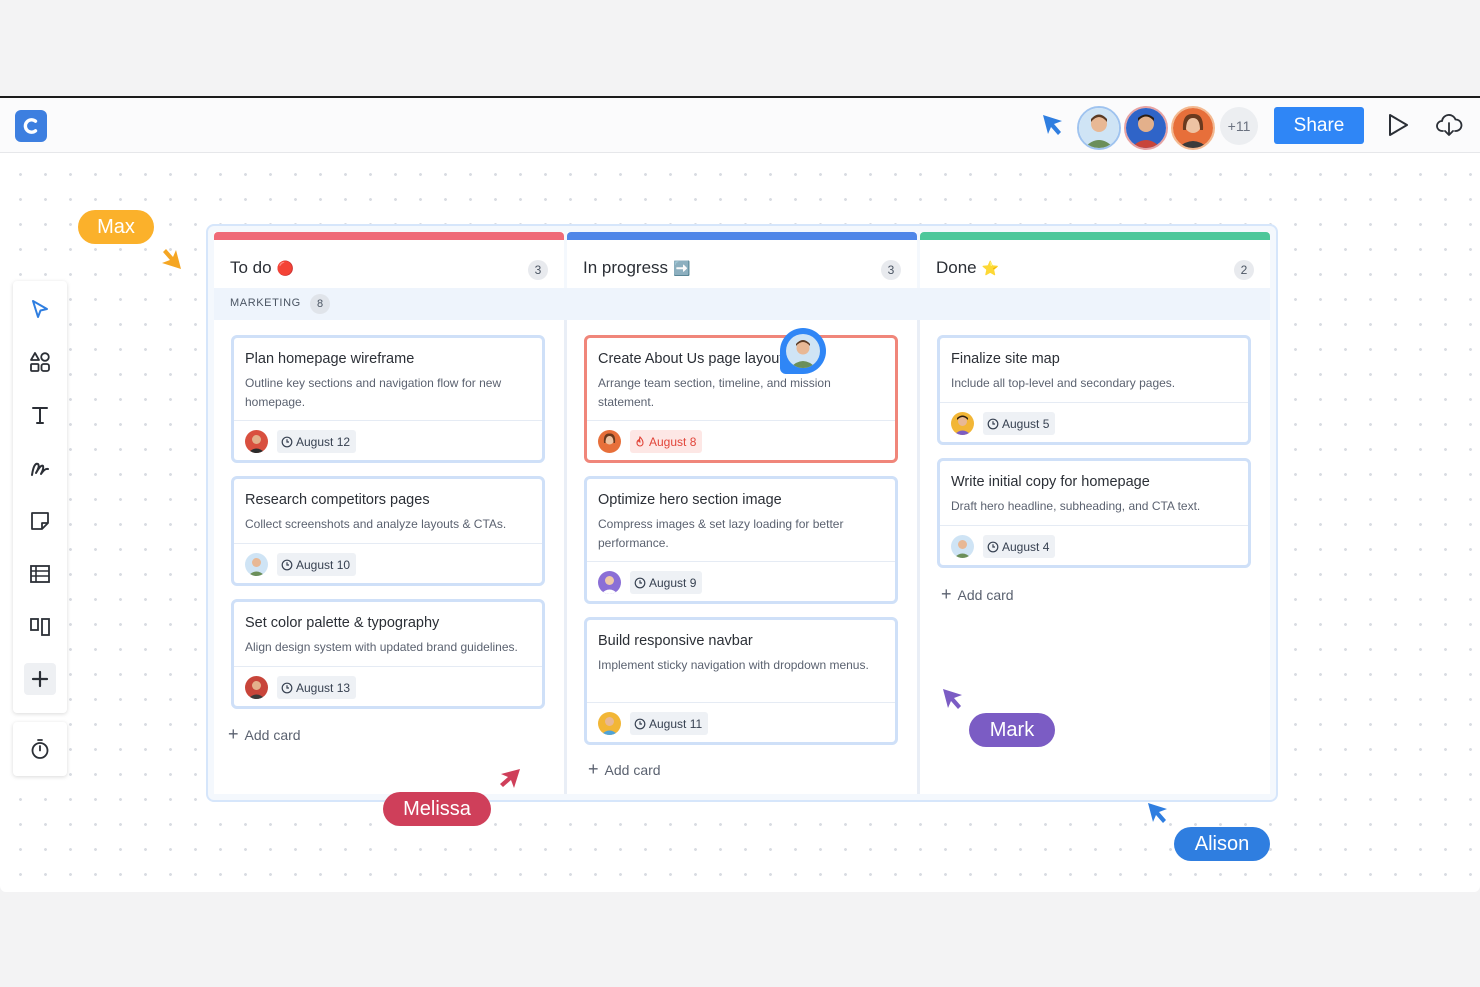  I want to click on logo-c-icon, so click(30, 126).